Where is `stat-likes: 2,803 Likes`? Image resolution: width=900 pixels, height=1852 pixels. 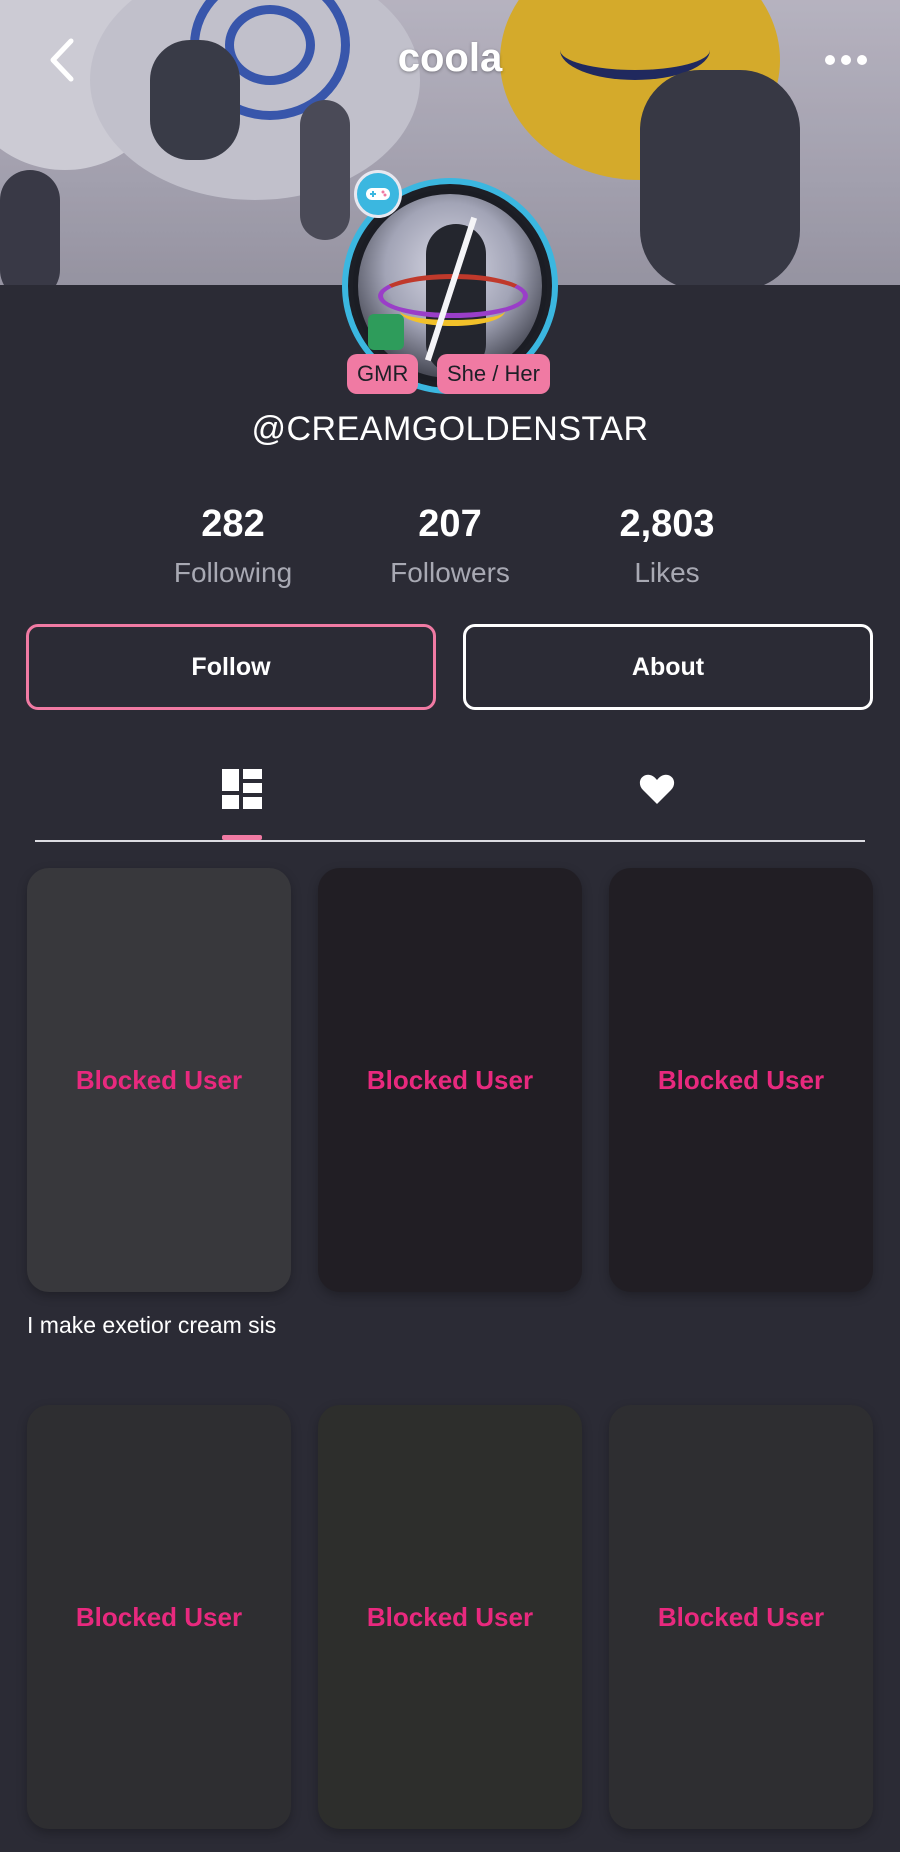
stat-likes: 2,803 Likes is located at coordinates (667, 546).